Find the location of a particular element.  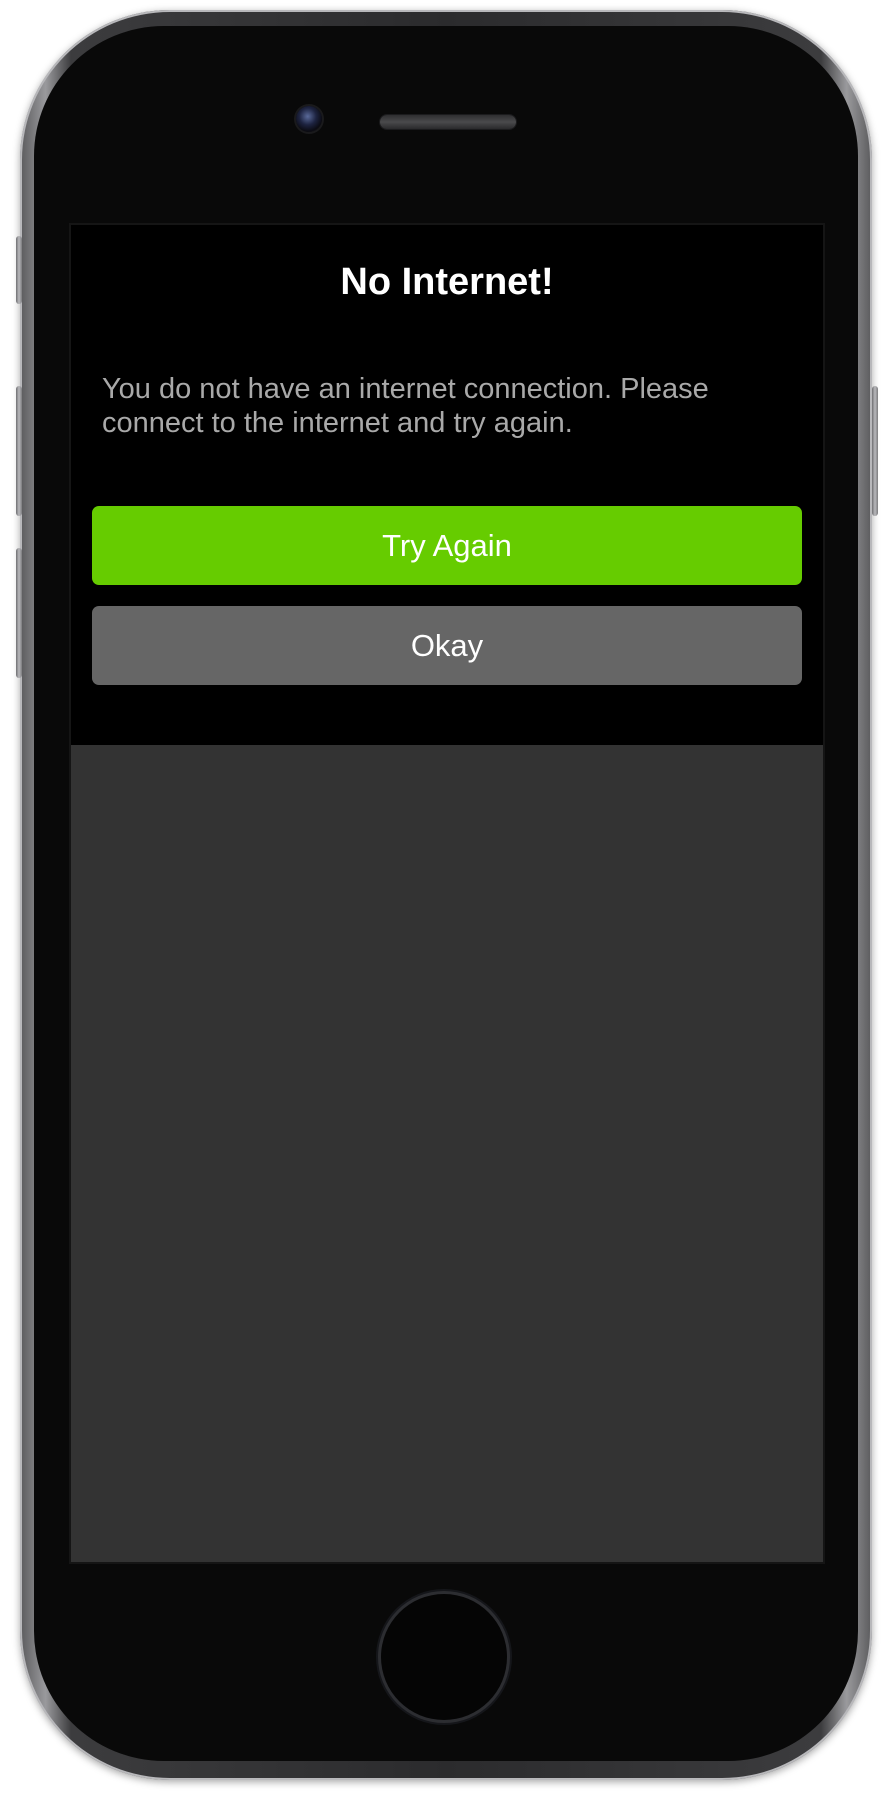

home-button-icon is located at coordinates (444, 1657).